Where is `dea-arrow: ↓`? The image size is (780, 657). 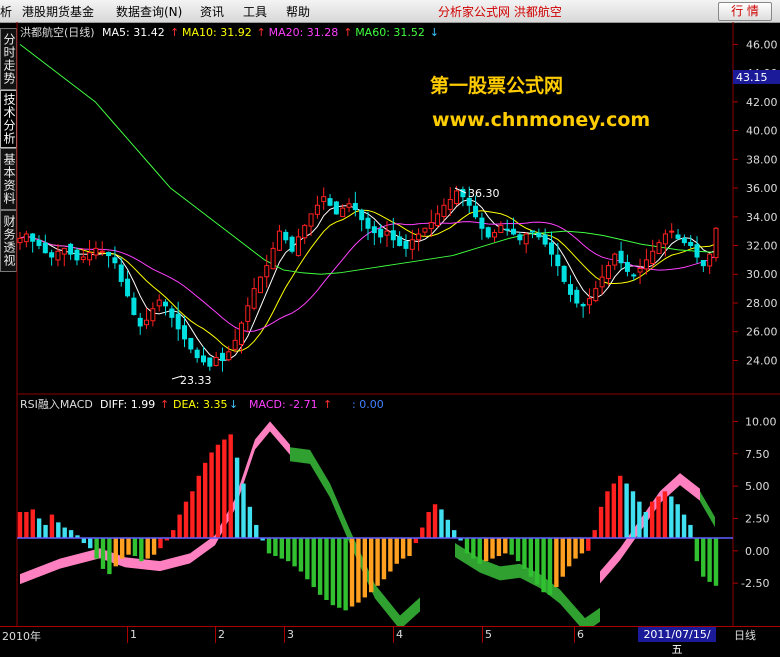
dea-arrow: ↓ is located at coordinates (233, 404).